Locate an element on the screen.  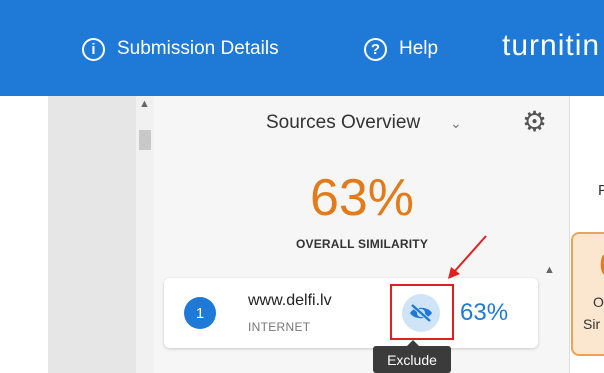
left-gutter is located at coordinates (92, 234).